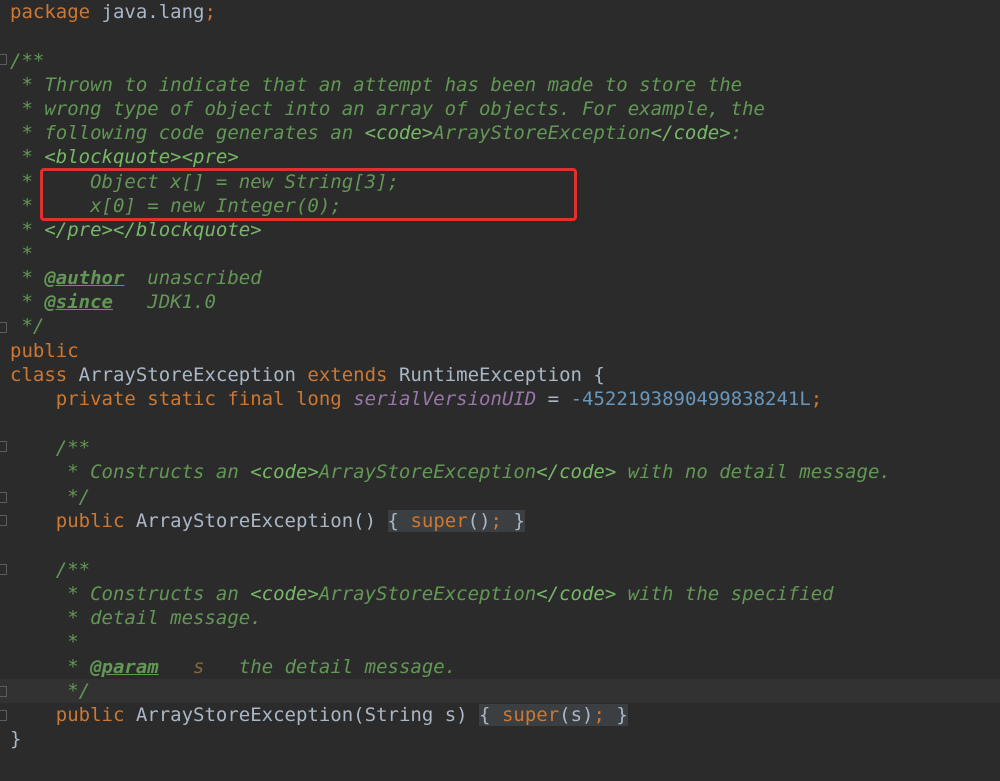  Describe the element at coordinates (736, 133) in the screenshot. I see `comment-text: :` at that location.